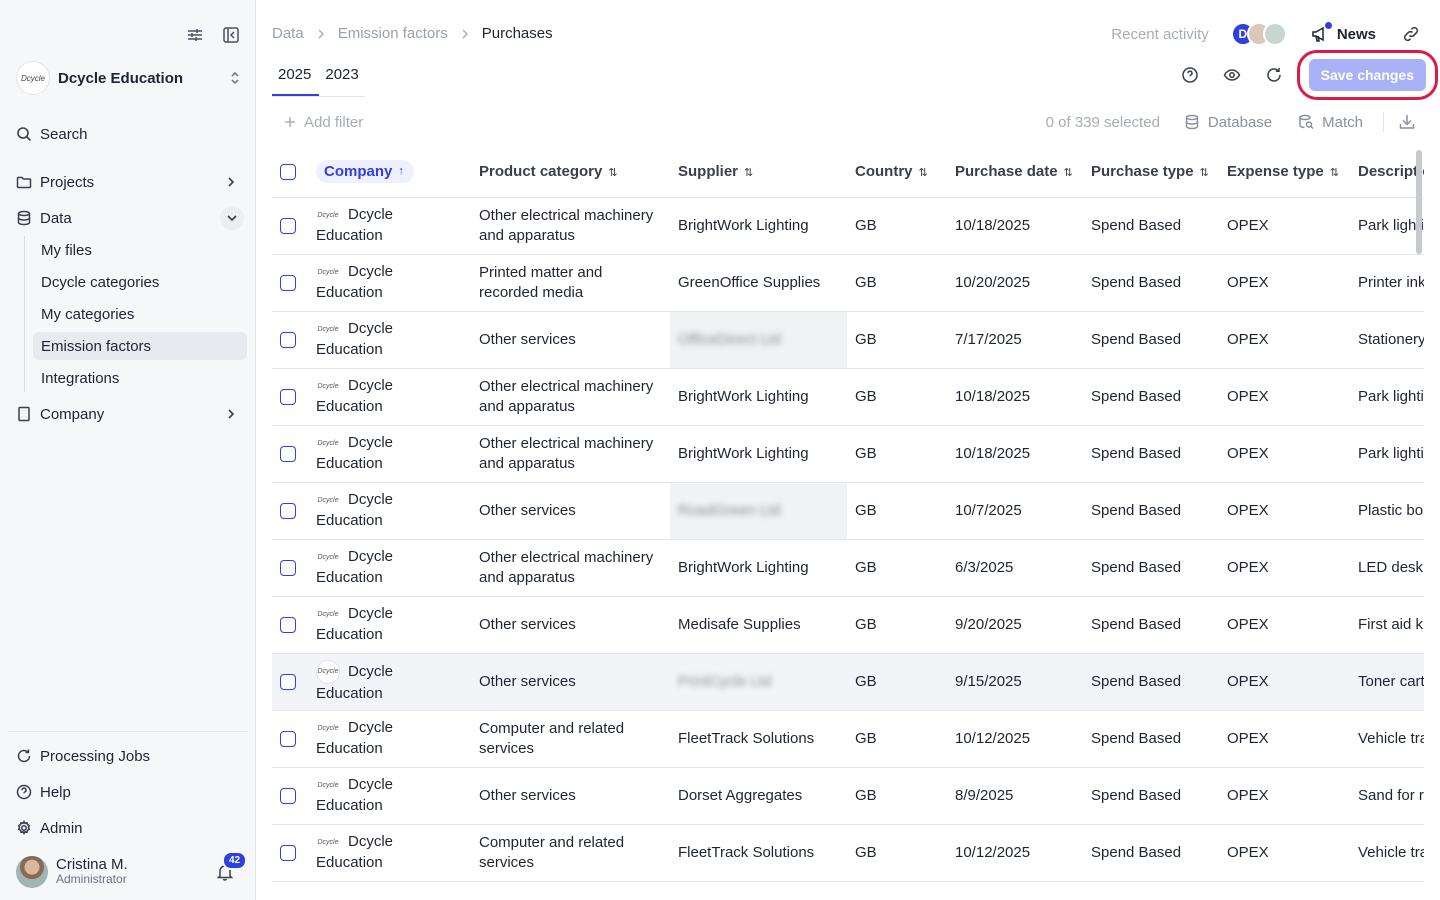 The width and height of the screenshot is (1440, 900). What do you see at coordinates (758, 853) in the screenshot?
I see `cell-supplier: FleetTrack Solutions` at bounding box center [758, 853].